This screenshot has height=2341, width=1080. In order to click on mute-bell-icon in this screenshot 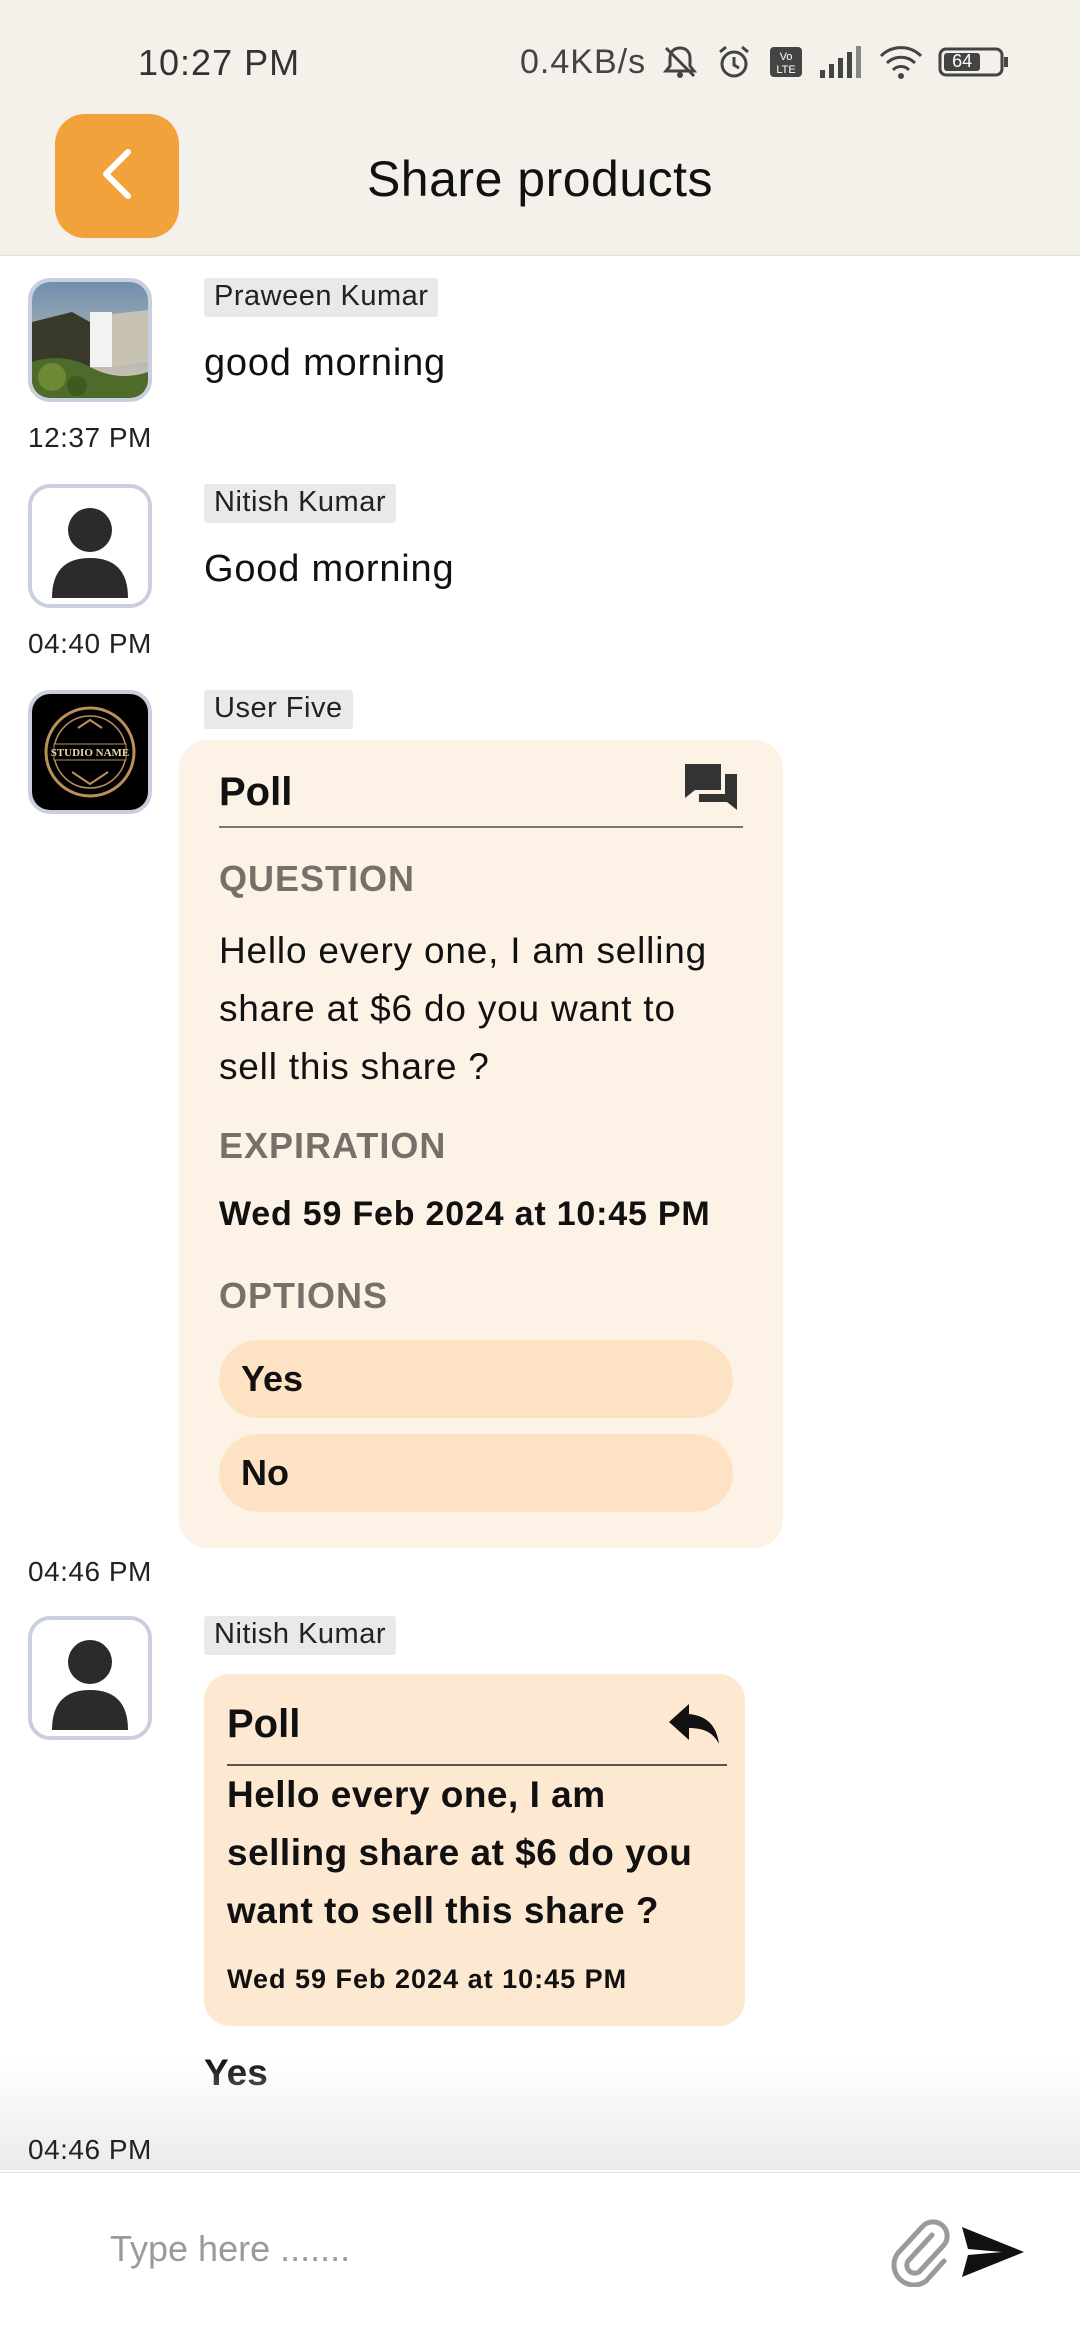, I will do `click(680, 62)`.